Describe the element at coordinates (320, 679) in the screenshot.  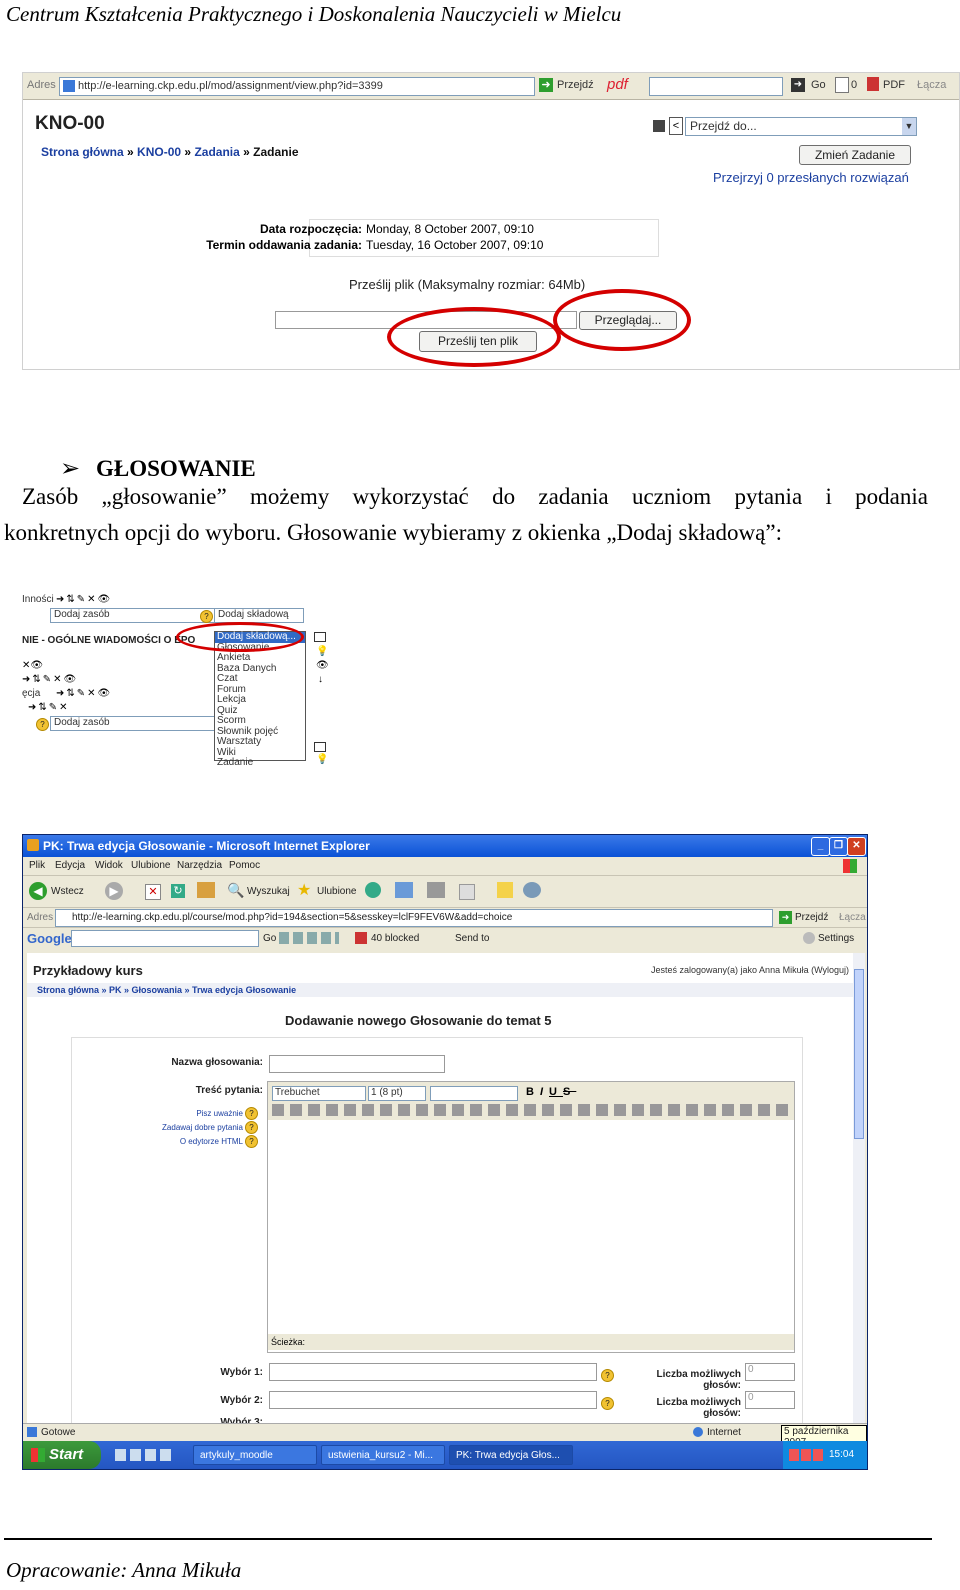
I see `arrow-down-icon: ↓` at that location.